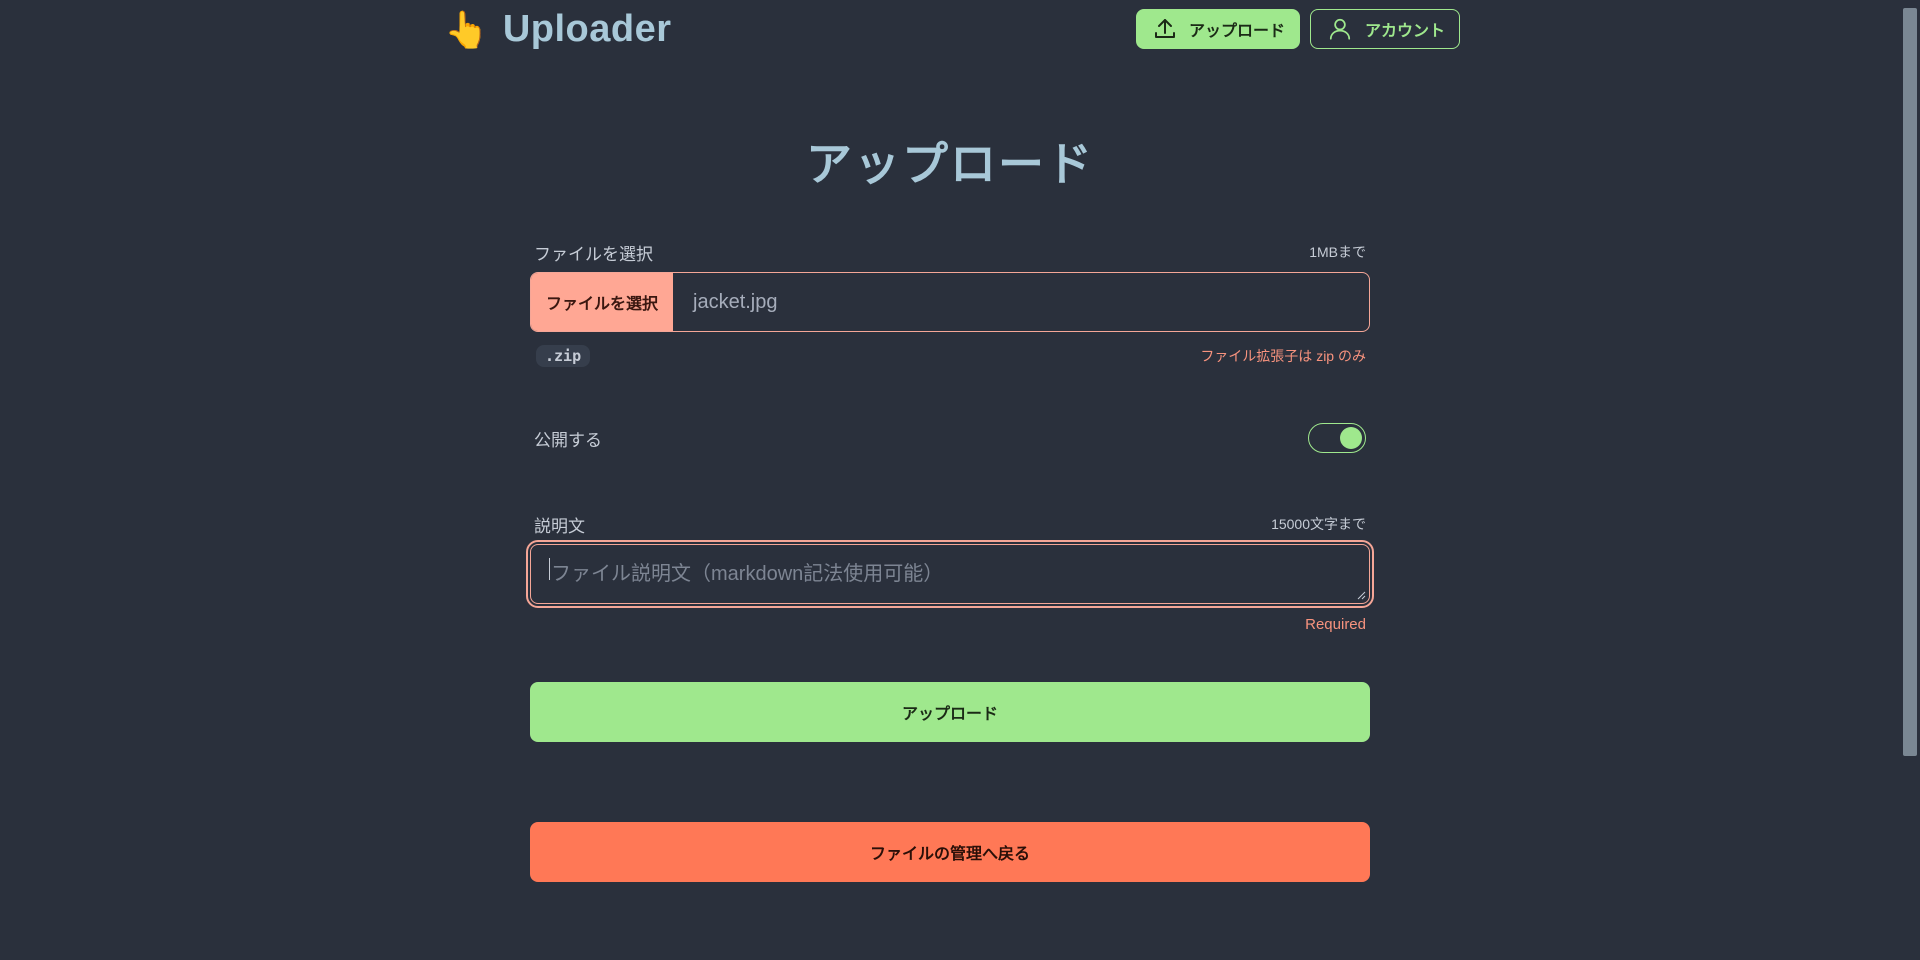 Image resolution: width=1920 pixels, height=960 pixels. What do you see at coordinates (559, 526) in the screenshot?
I see `description-label: 説明文` at bounding box center [559, 526].